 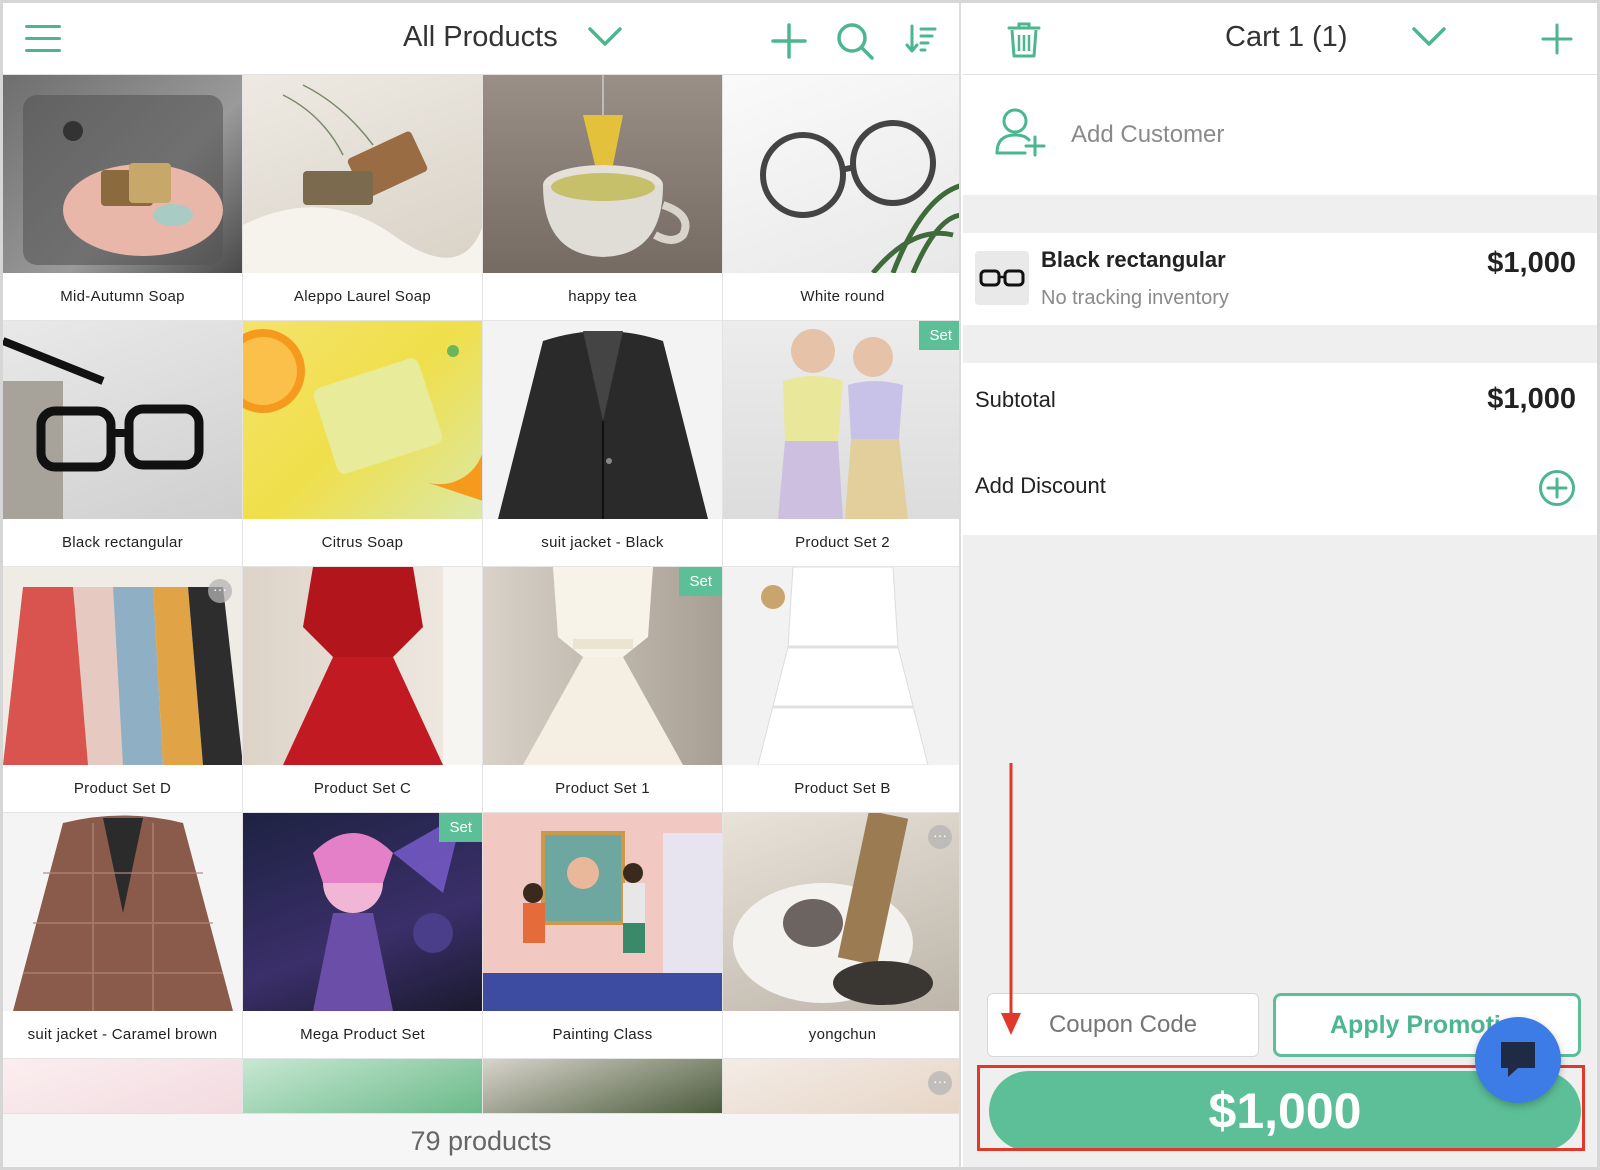 I want to click on add-customer-row: Add Customer, so click(x=1280, y=135).